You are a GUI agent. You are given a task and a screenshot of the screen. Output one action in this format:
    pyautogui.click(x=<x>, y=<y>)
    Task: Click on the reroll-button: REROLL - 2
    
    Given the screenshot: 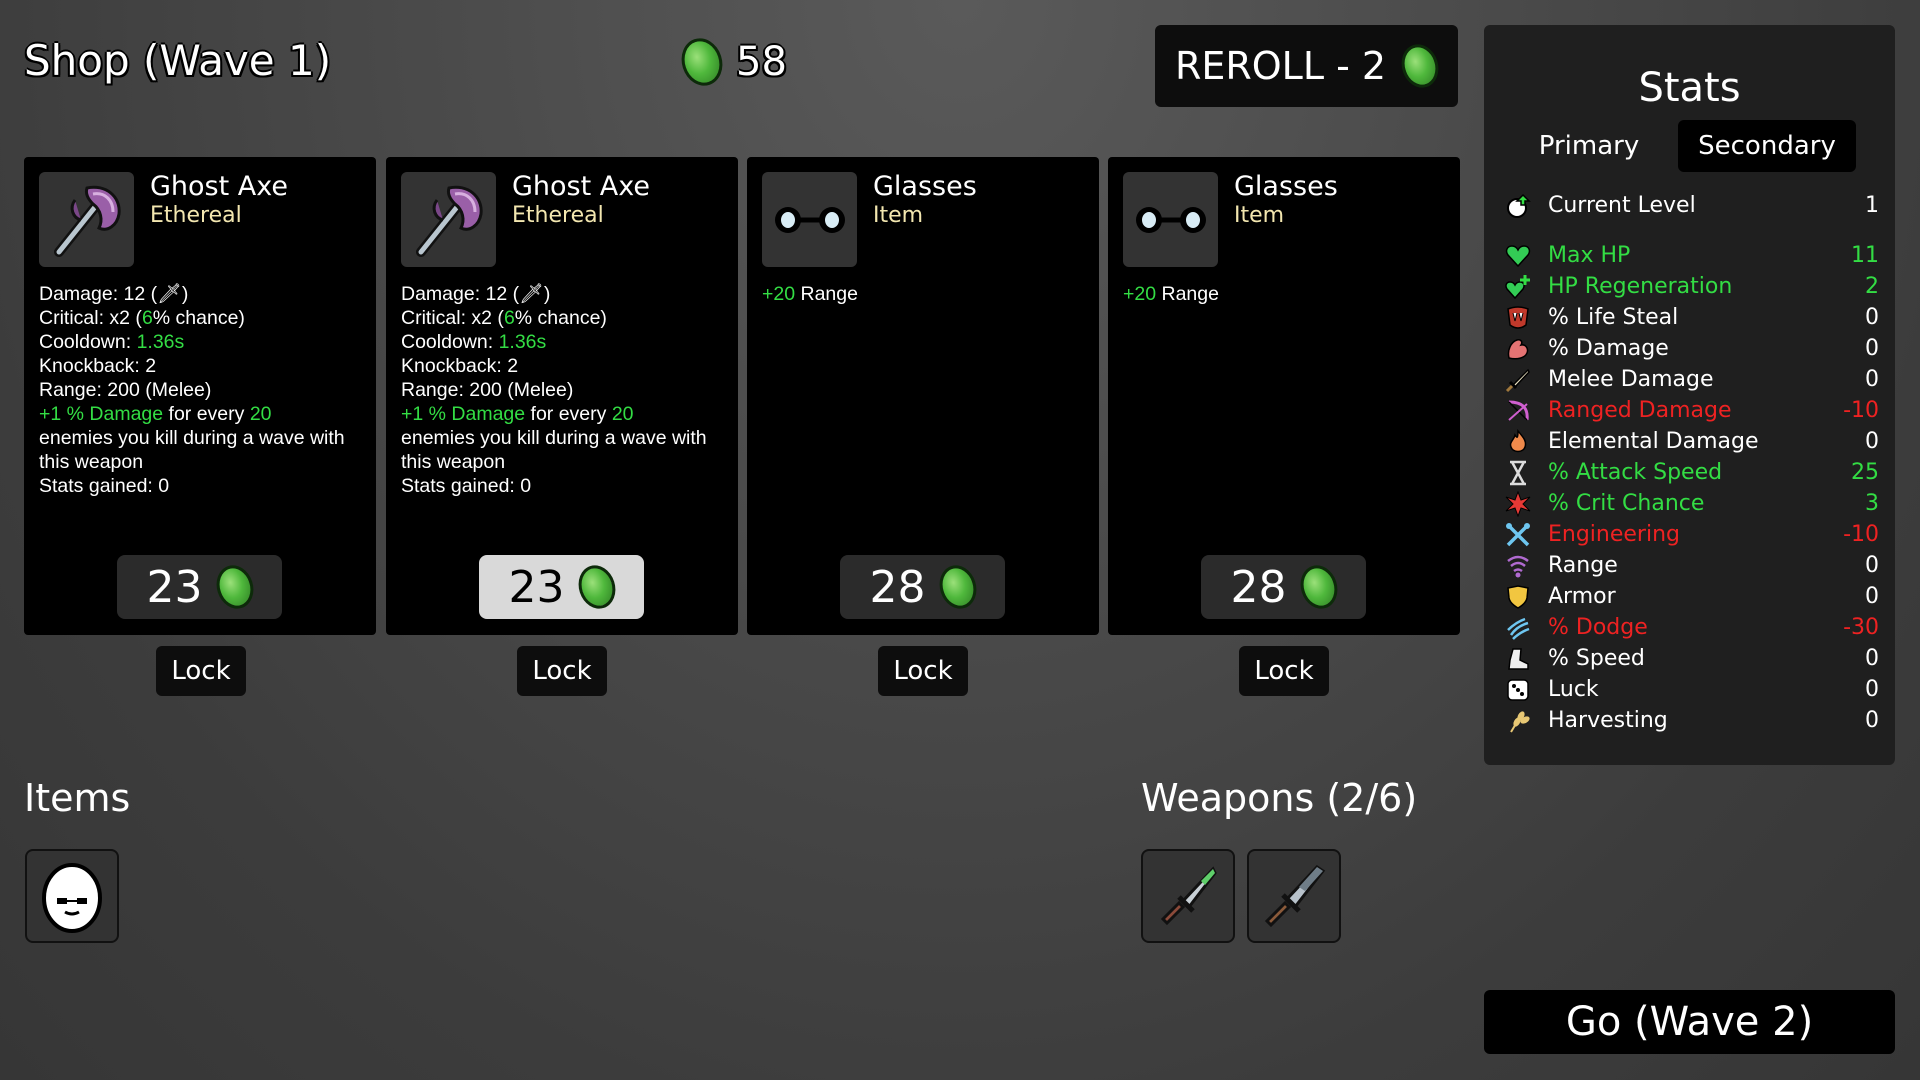 What is the action you would take?
    pyautogui.click(x=1306, y=66)
    